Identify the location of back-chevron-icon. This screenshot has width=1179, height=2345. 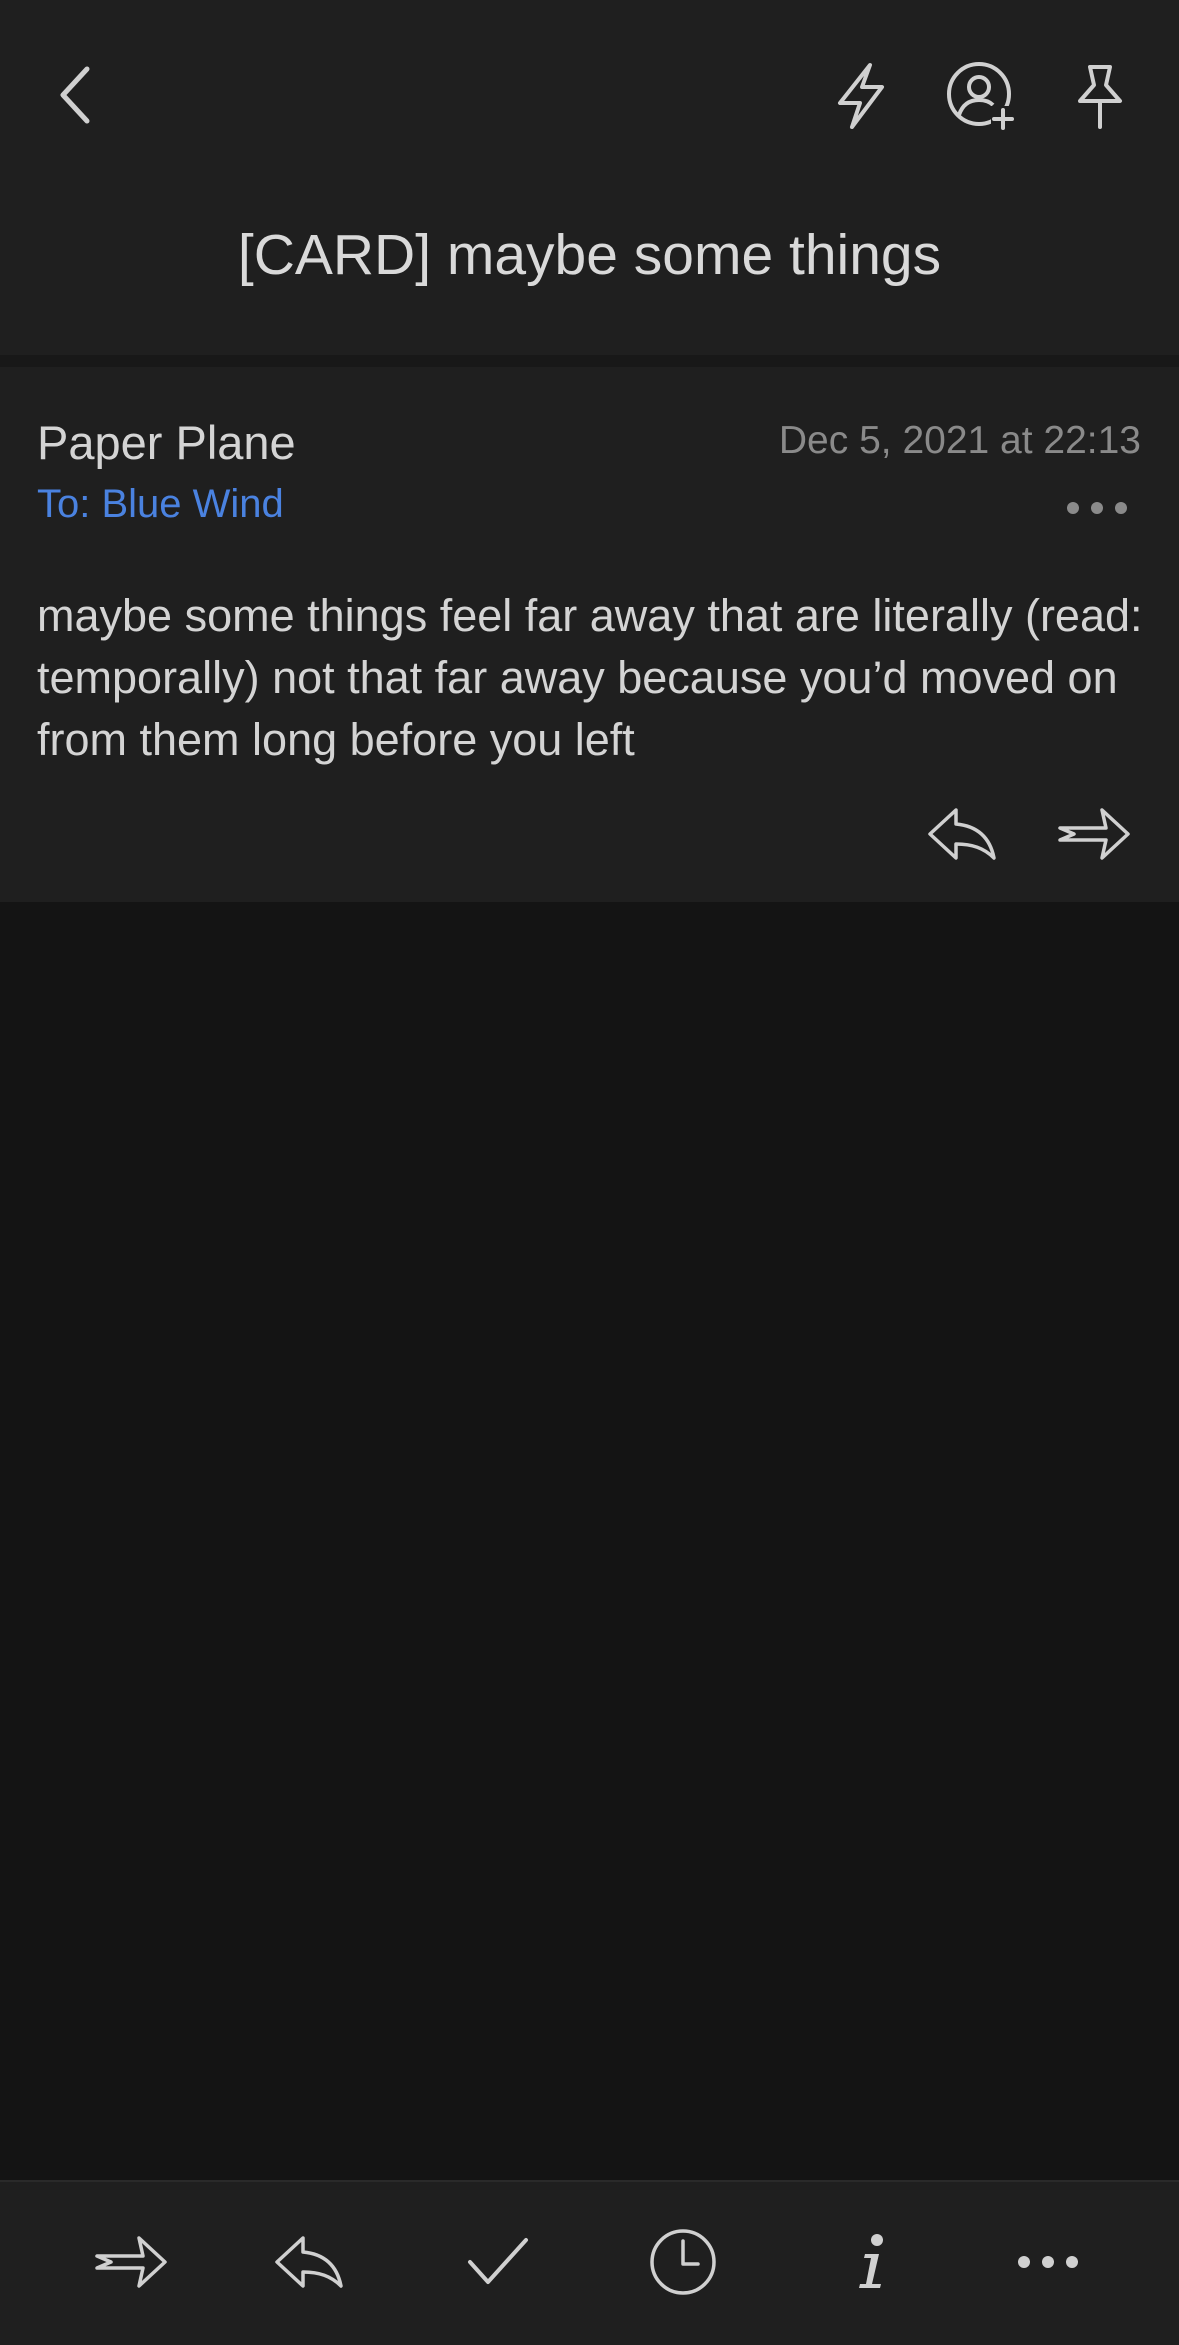
(75, 95).